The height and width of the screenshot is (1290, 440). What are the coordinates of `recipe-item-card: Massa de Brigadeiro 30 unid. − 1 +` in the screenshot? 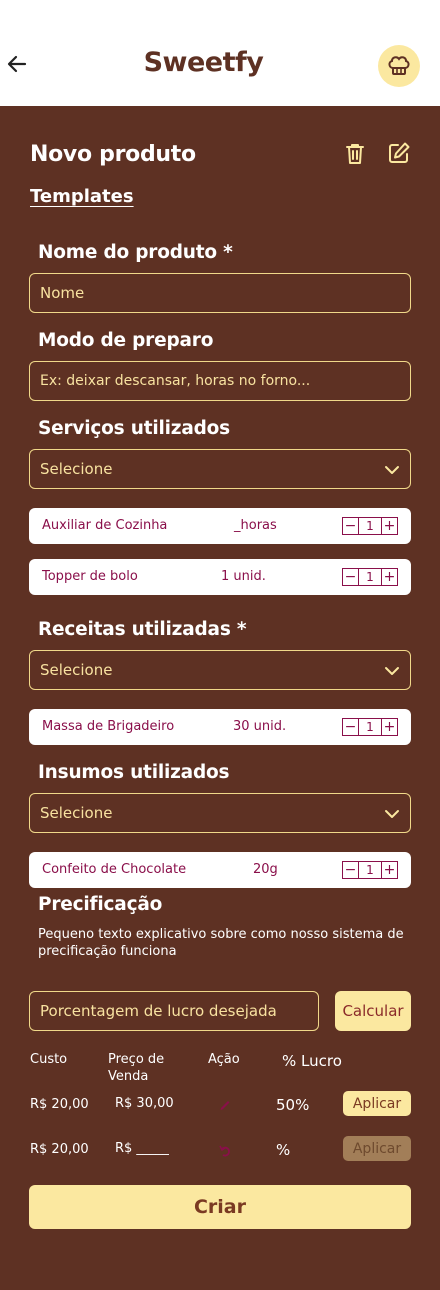 It's located at (220, 727).